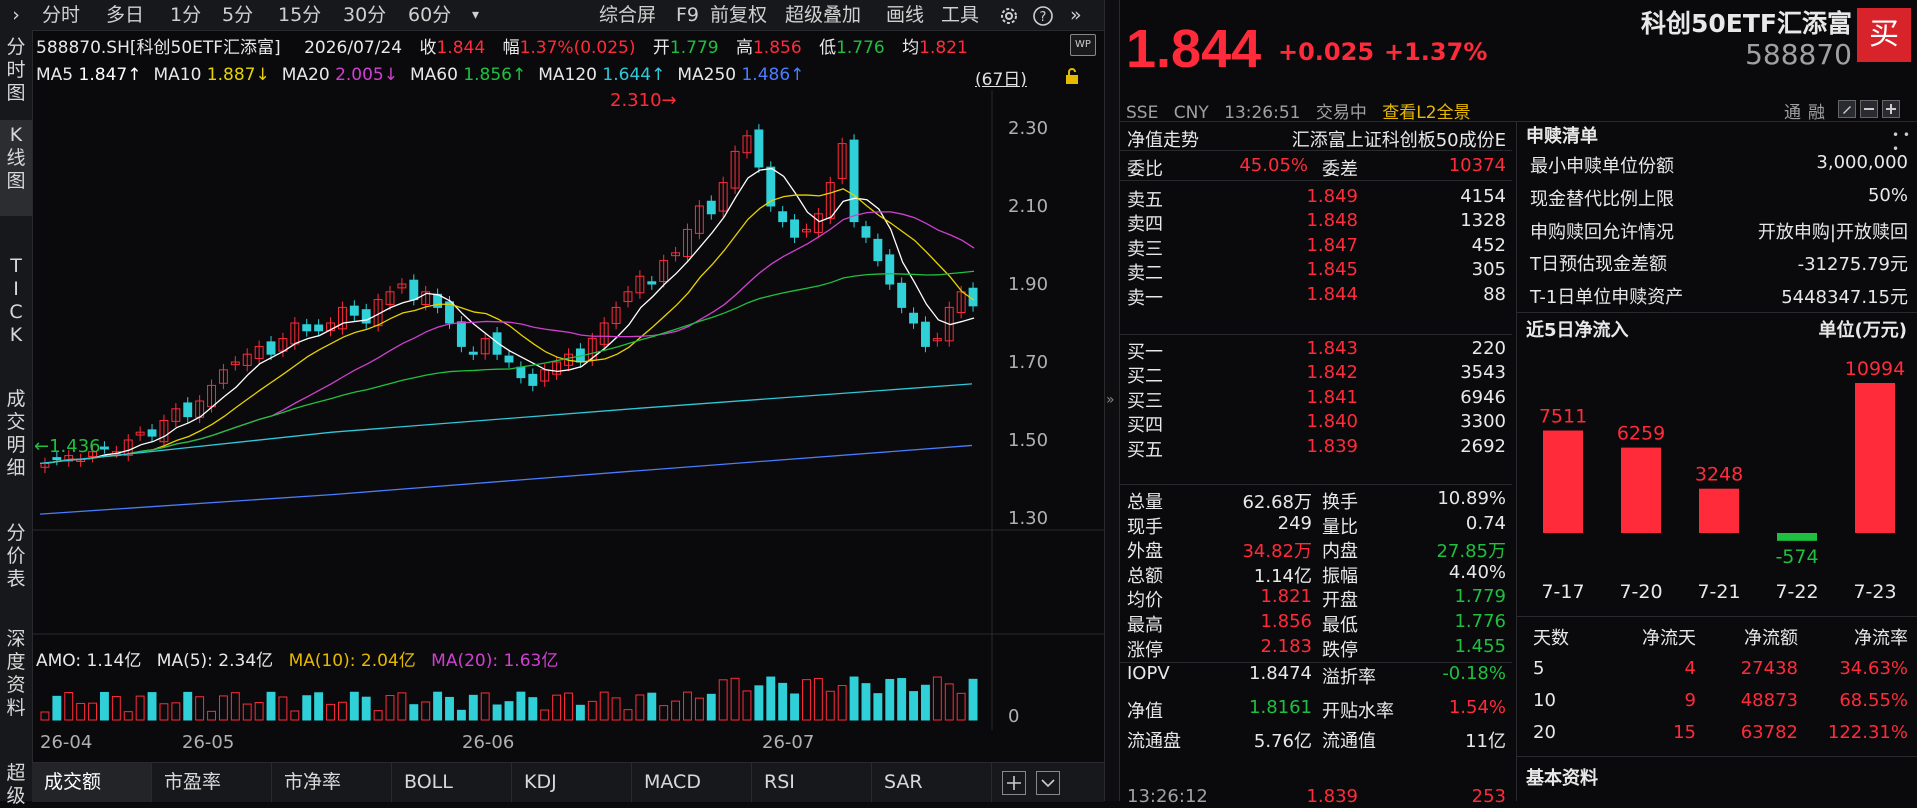 This screenshot has width=1917, height=808. What do you see at coordinates (634, 75) in the screenshot?
I see `ma-value-ma120: 1.644↑` at bounding box center [634, 75].